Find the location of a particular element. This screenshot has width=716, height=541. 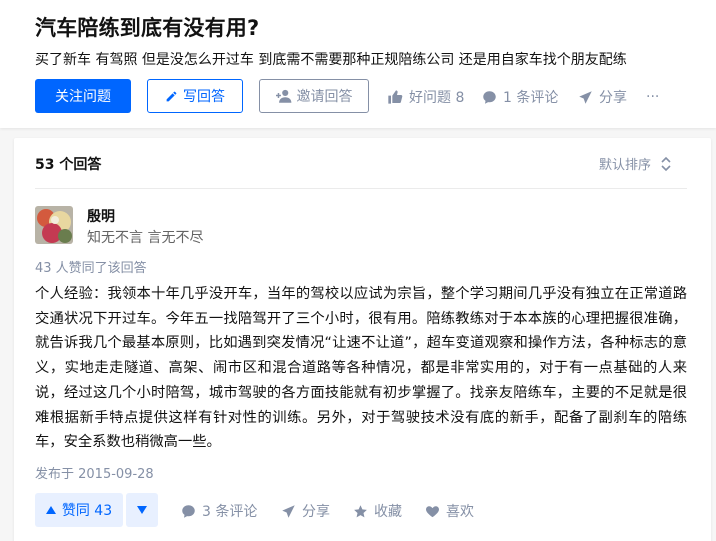

question-comments-label: 1 条评论 is located at coordinates (531, 98).